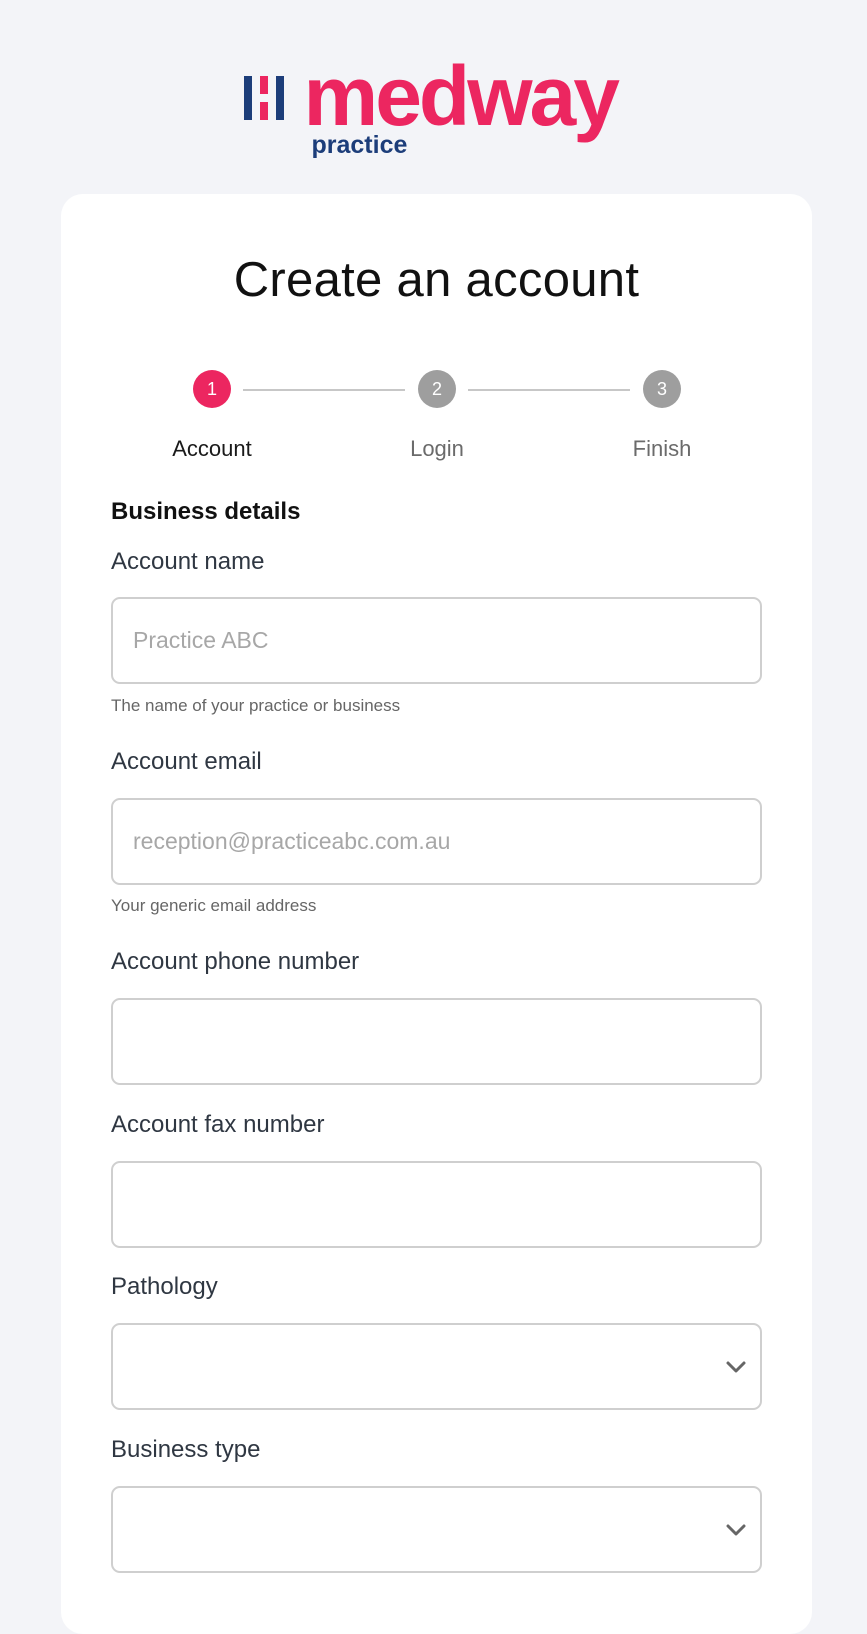 The height and width of the screenshot is (1634, 867). Describe the element at coordinates (186, 1449) in the screenshot. I see `business-type-label: Business type` at that location.